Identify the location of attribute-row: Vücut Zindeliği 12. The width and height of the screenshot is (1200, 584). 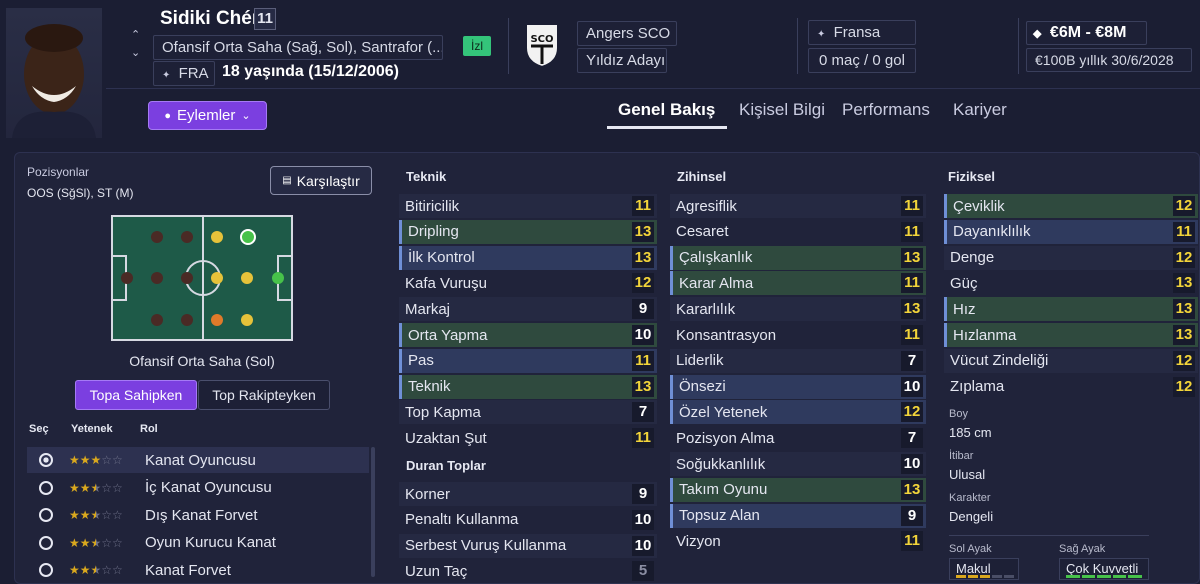
(1071, 360).